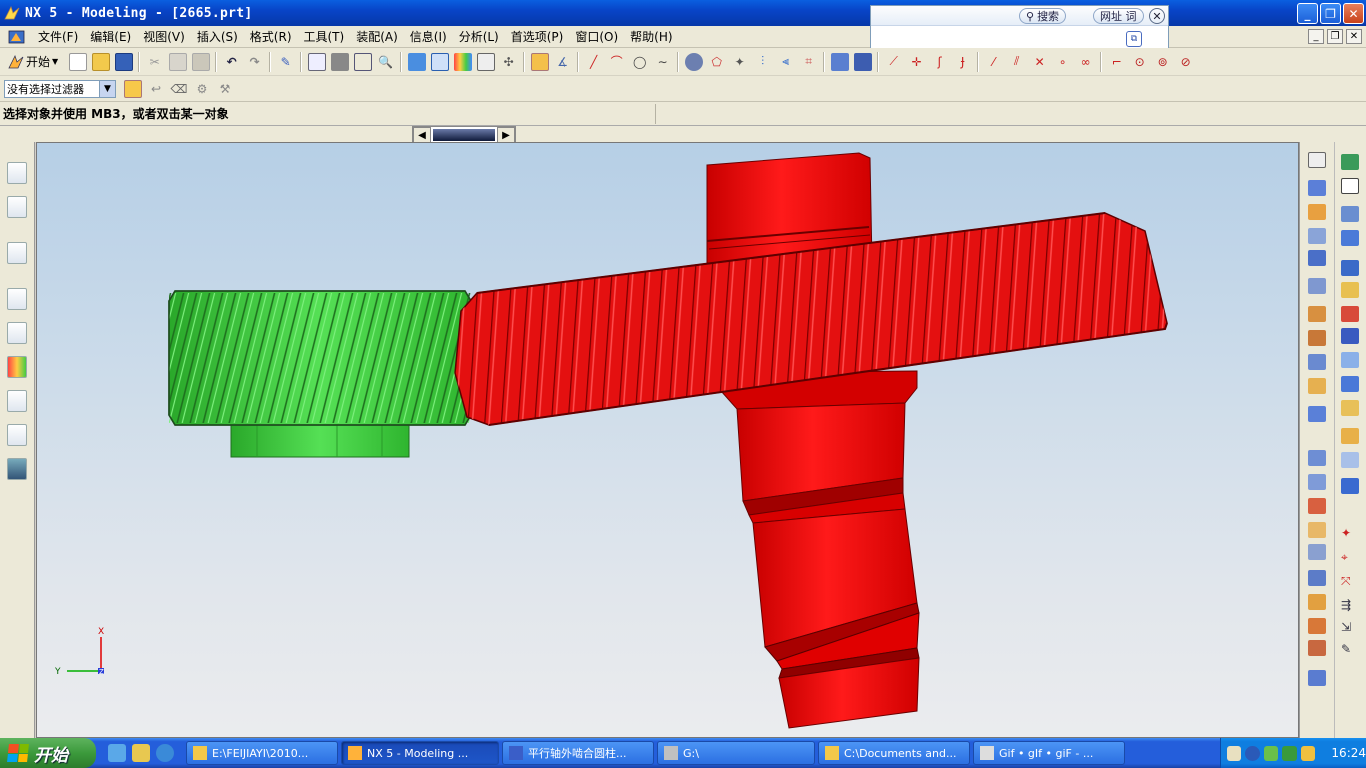 This screenshot has width=1366, height=768. What do you see at coordinates (1330, 13) in the screenshot?
I see `restore-button: ❐` at bounding box center [1330, 13].